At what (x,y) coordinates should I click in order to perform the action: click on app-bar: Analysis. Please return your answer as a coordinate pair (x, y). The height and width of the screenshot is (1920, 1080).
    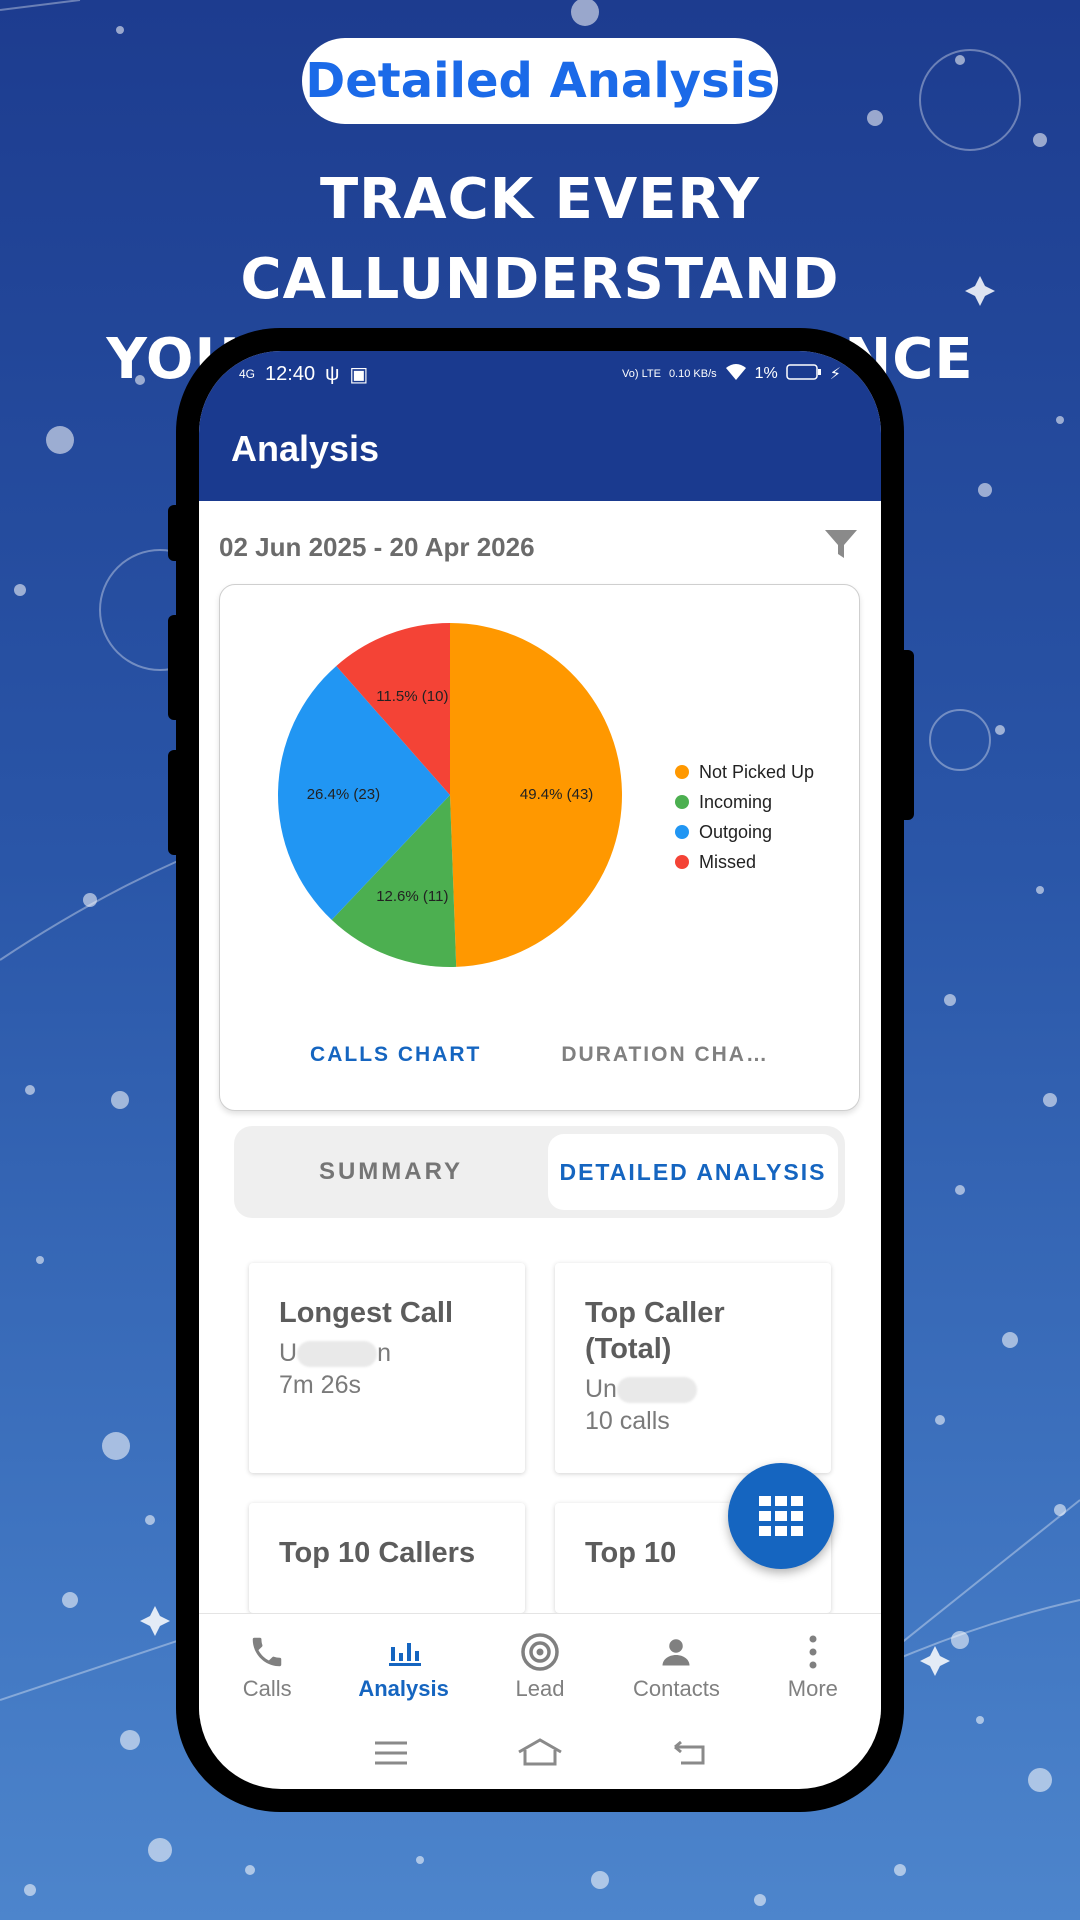
    Looking at the image, I should click on (540, 449).